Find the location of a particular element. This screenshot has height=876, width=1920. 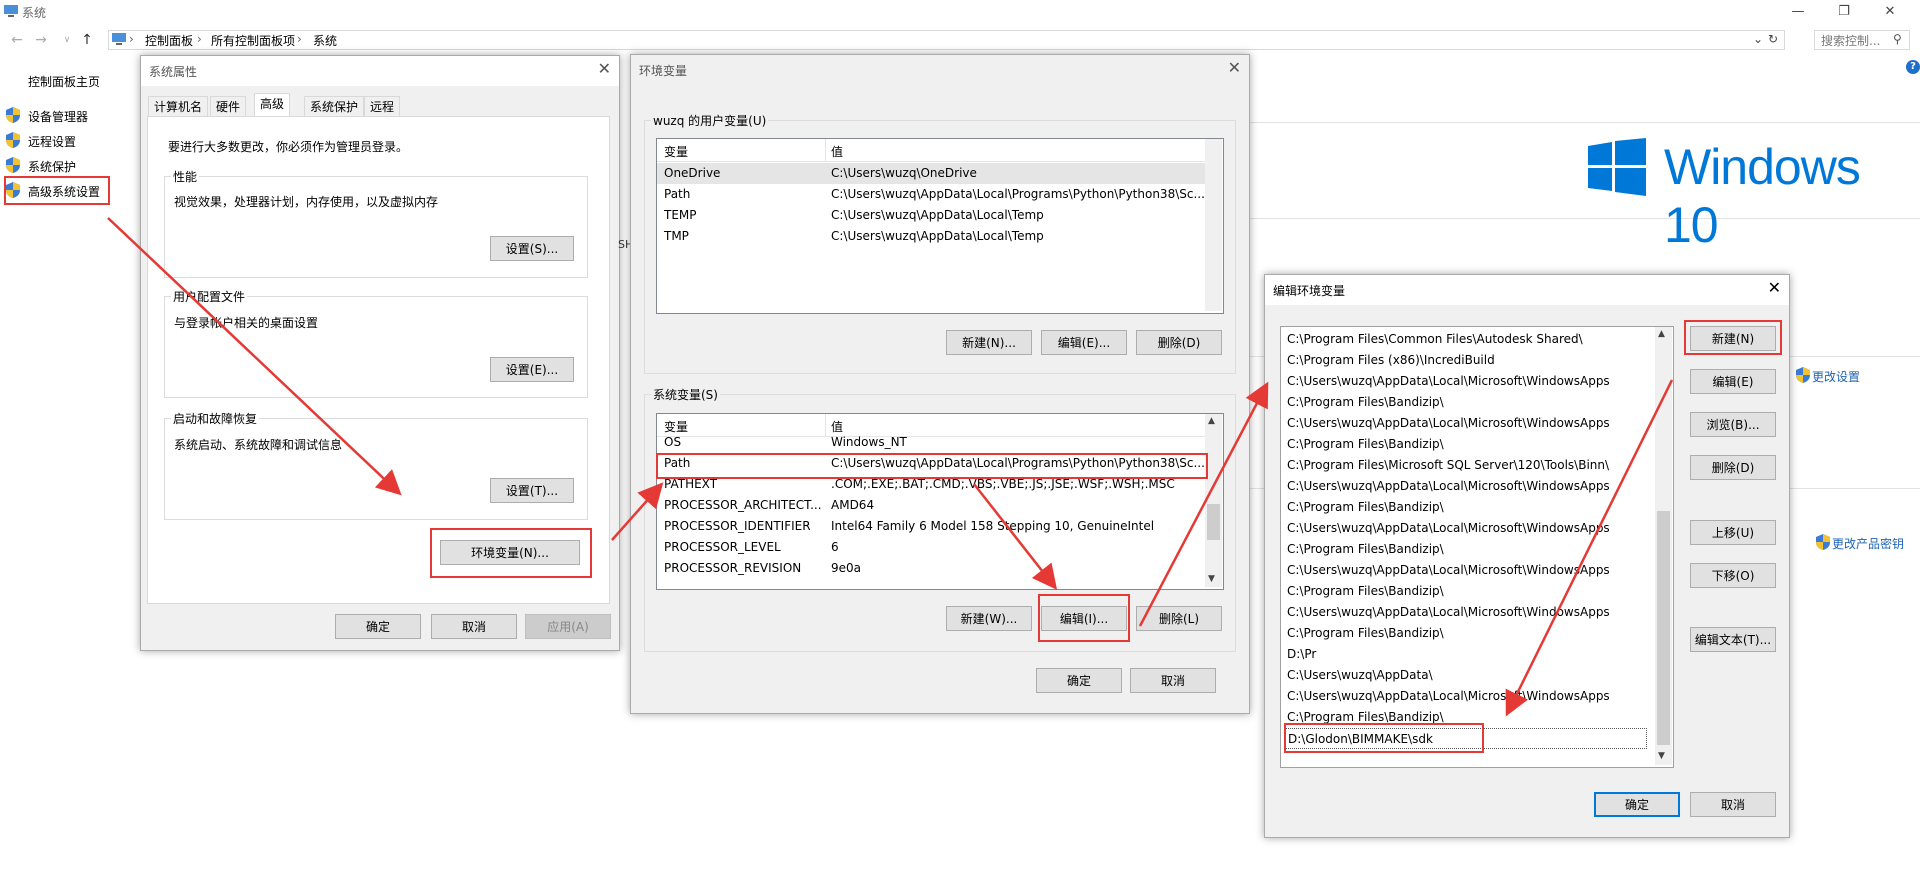

user-delete-button: 删除(D) is located at coordinates (1179, 342).